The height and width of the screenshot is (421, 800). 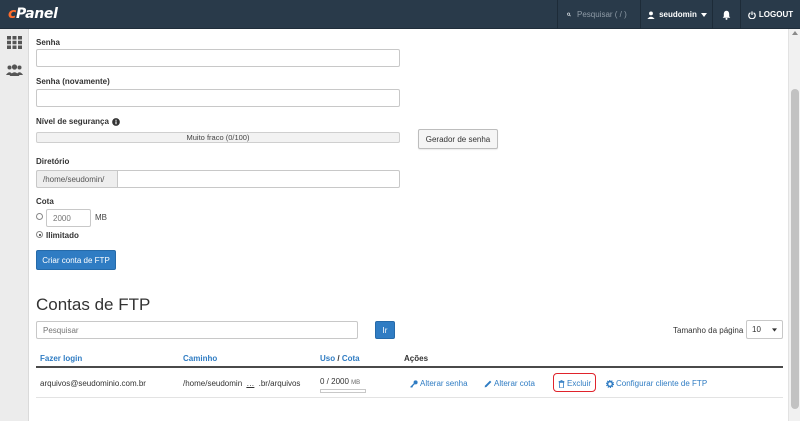 What do you see at coordinates (569, 14) in the screenshot?
I see `search-icon` at bounding box center [569, 14].